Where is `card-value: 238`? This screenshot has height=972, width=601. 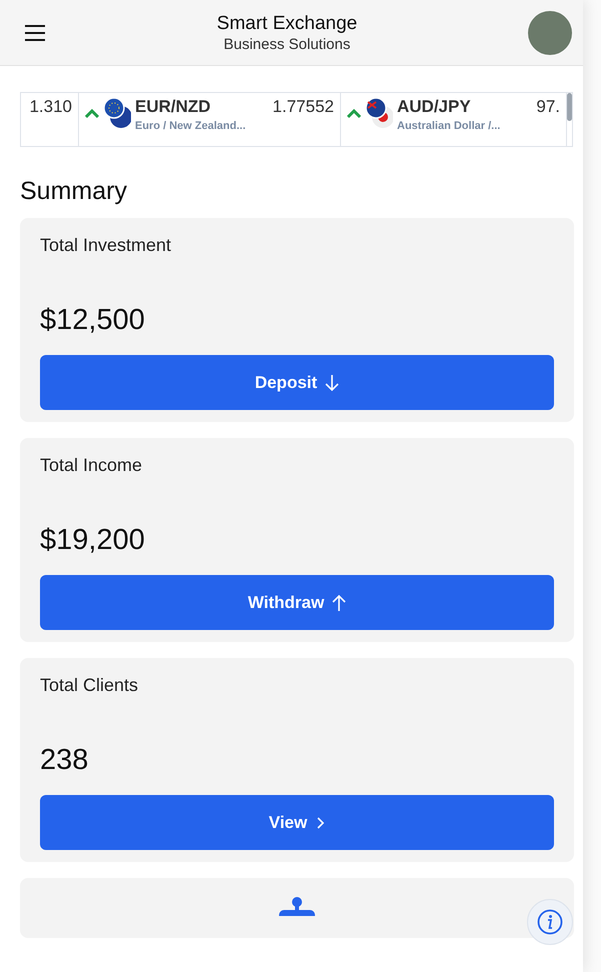
card-value: 238 is located at coordinates (65, 760).